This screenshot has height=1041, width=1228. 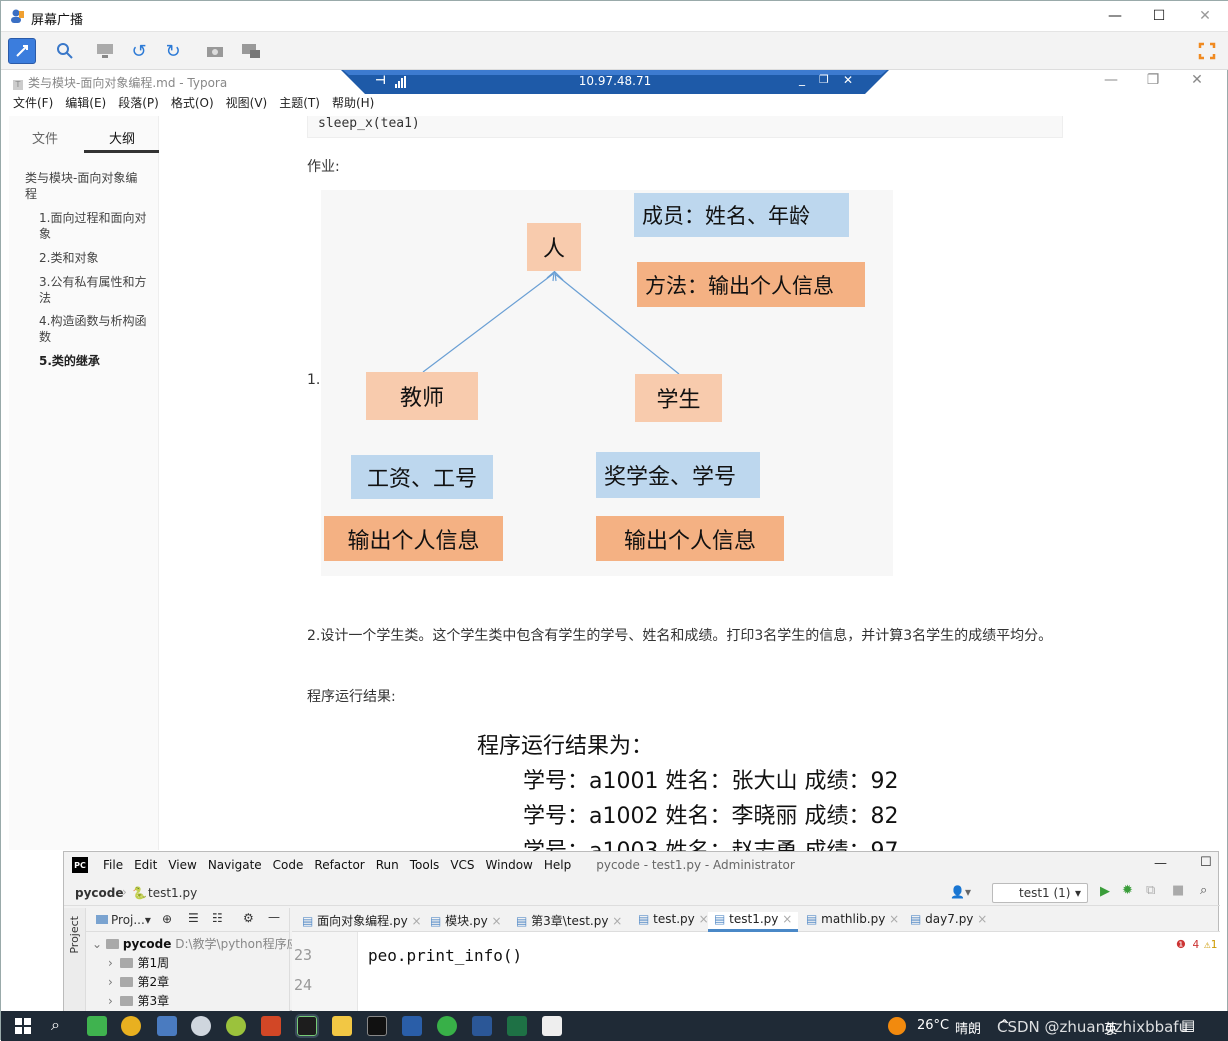 What do you see at coordinates (802, 79) in the screenshot?
I see `remote-minimize-icon: _` at bounding box center [802, 79].